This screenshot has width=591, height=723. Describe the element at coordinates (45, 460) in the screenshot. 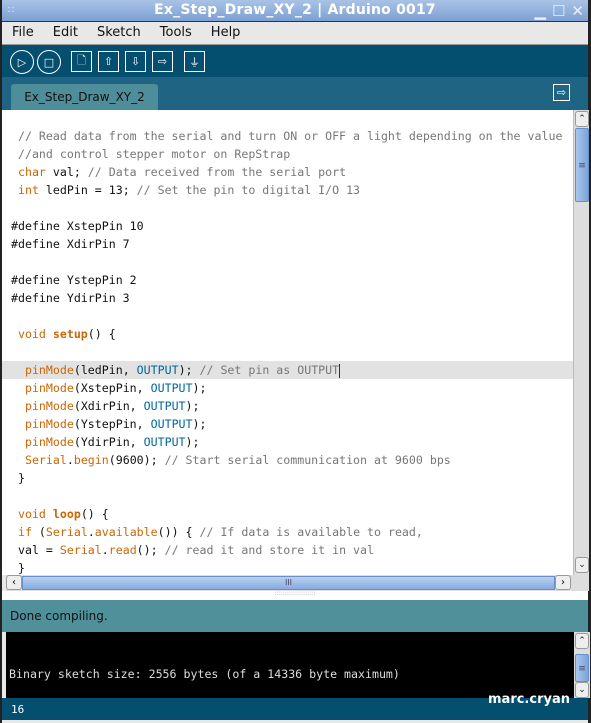

I see `code-token: Serial` at that location.